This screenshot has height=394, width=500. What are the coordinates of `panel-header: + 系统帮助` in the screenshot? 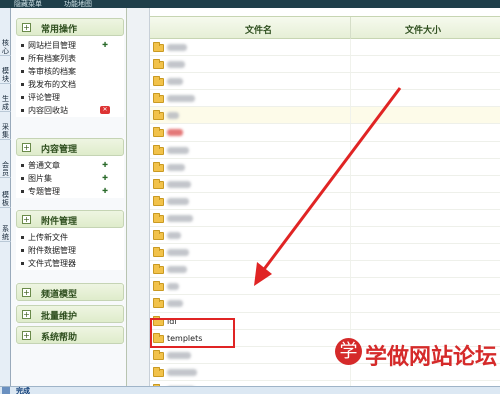 It's located at (70, 335).